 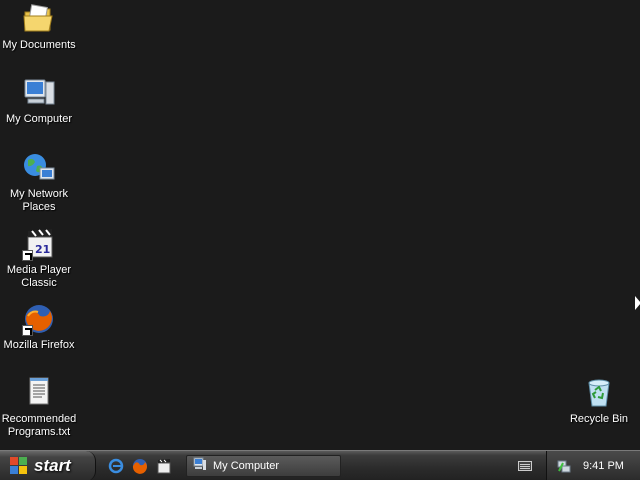 I want to click on desktop-icon-label: My Network Places, so click(x=39, y=200).